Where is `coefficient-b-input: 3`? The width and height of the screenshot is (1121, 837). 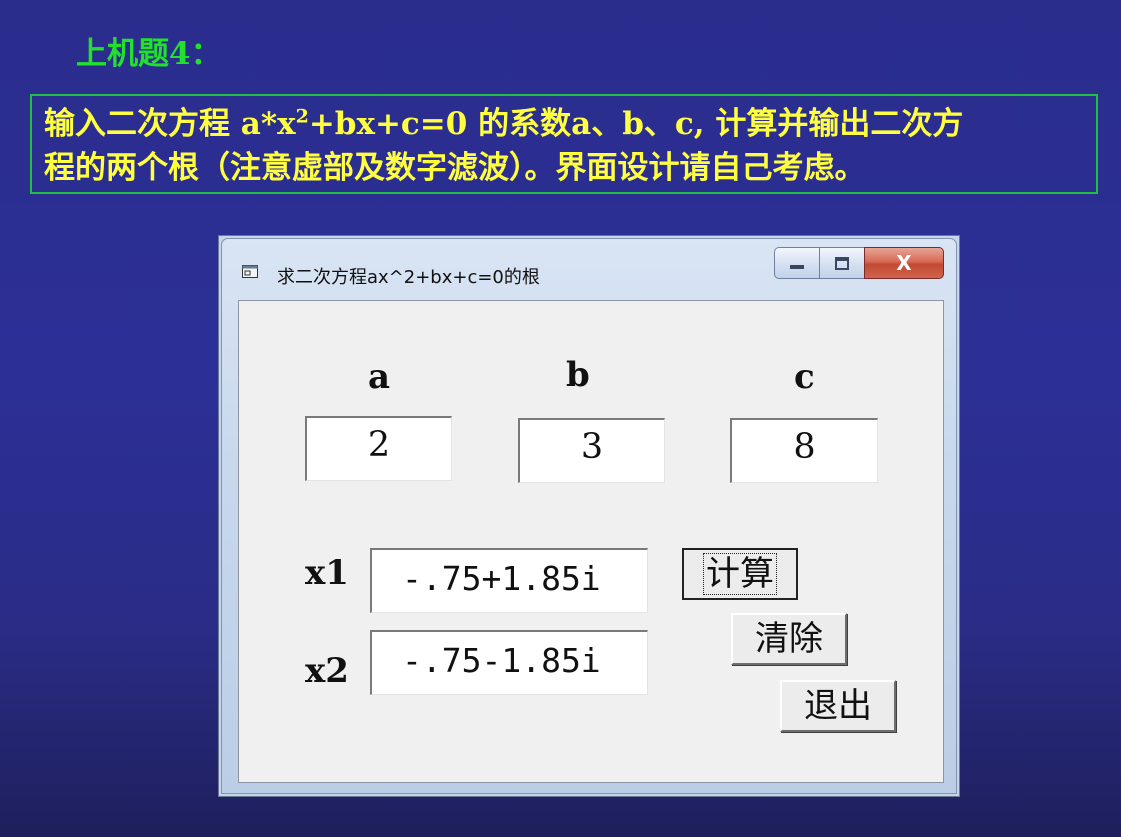 coefficient-b-input: 3 is located at coordinates (591, 450).